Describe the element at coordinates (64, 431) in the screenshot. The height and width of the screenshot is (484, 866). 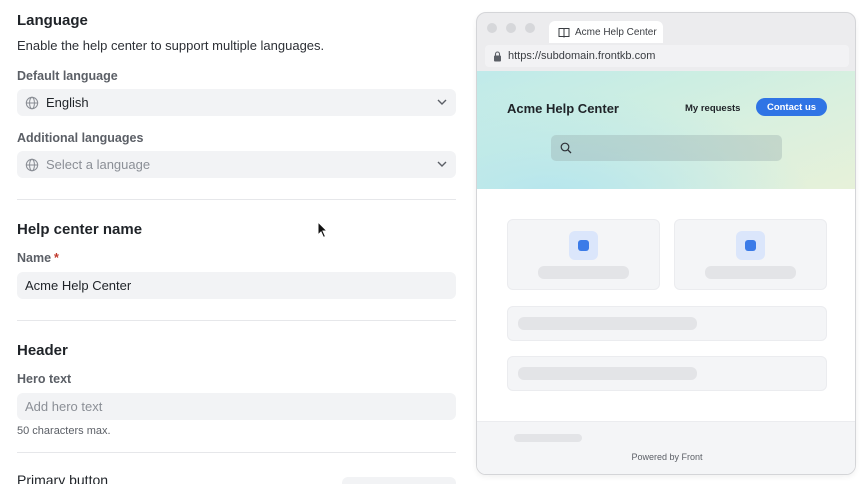
I see `hero-text-hint: 50 characters max.` at that location.